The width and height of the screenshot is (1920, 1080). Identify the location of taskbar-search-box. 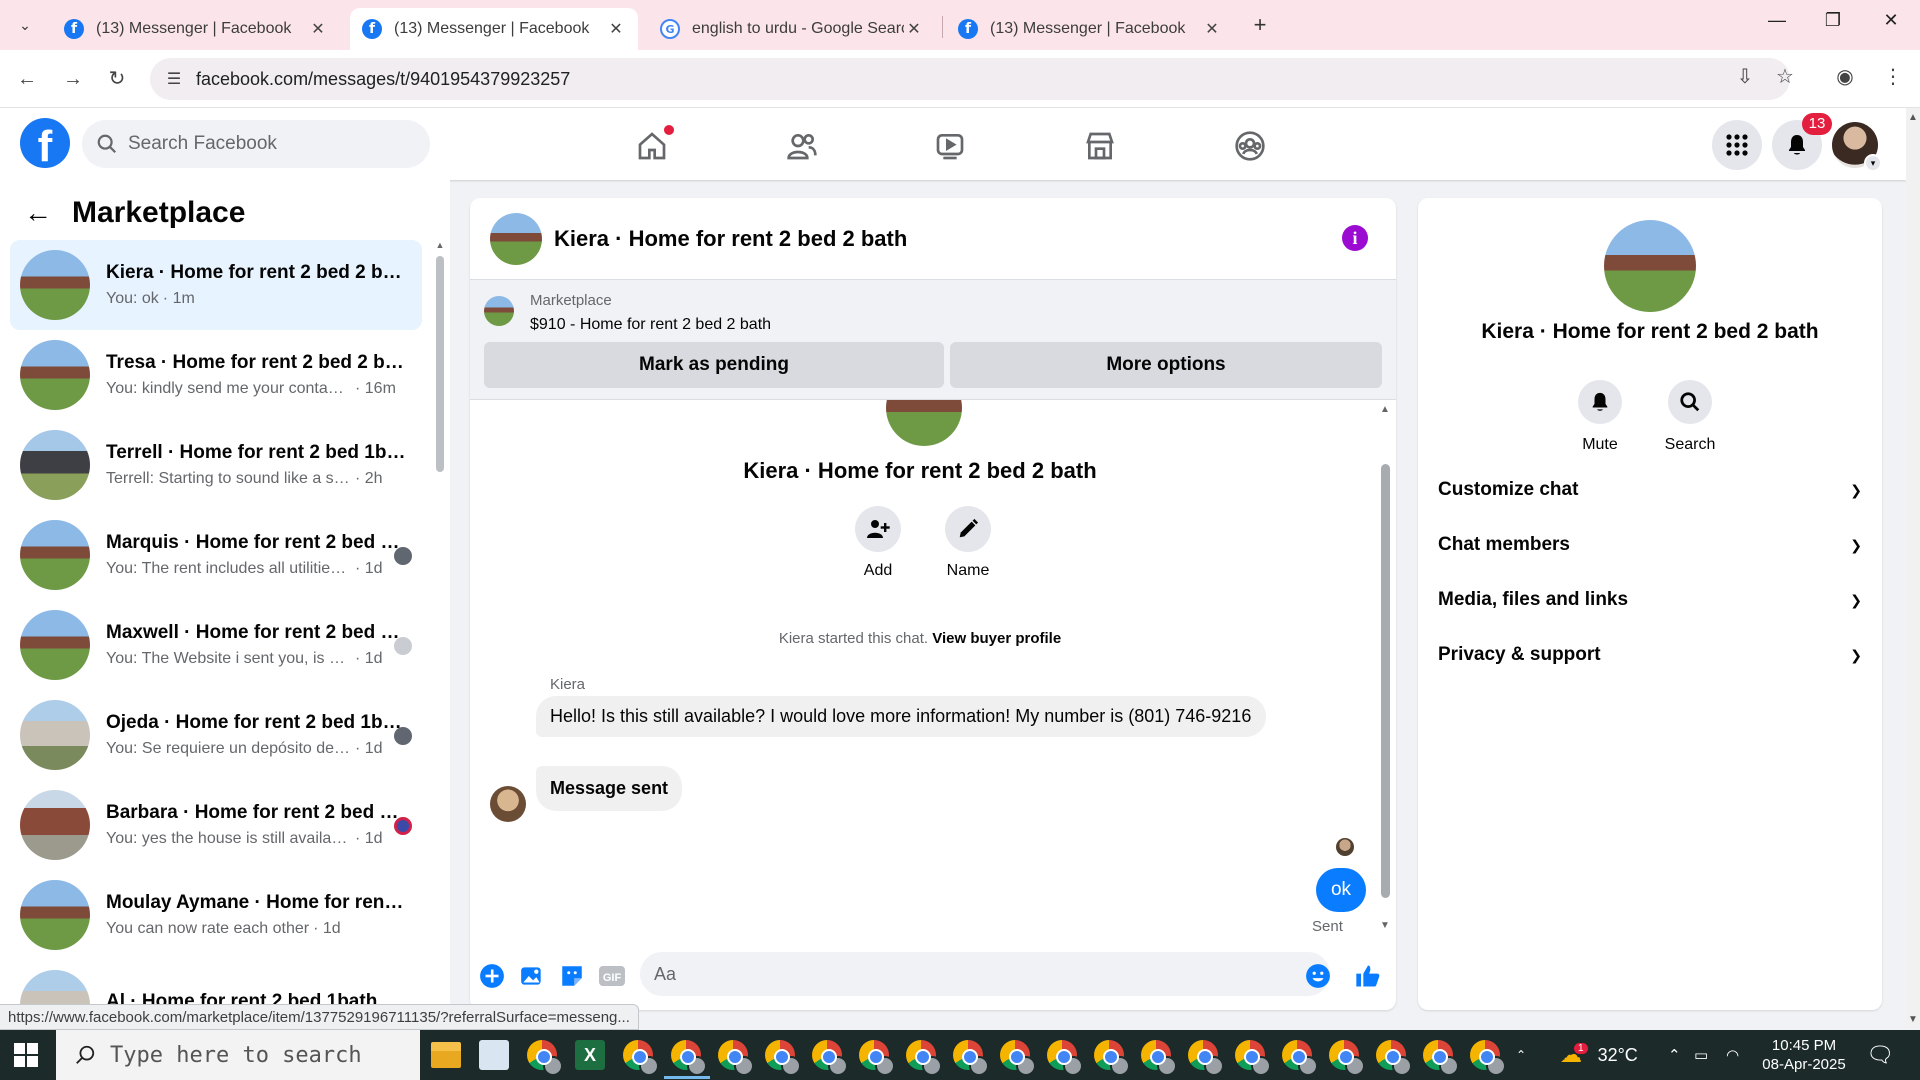
(238, 1055).